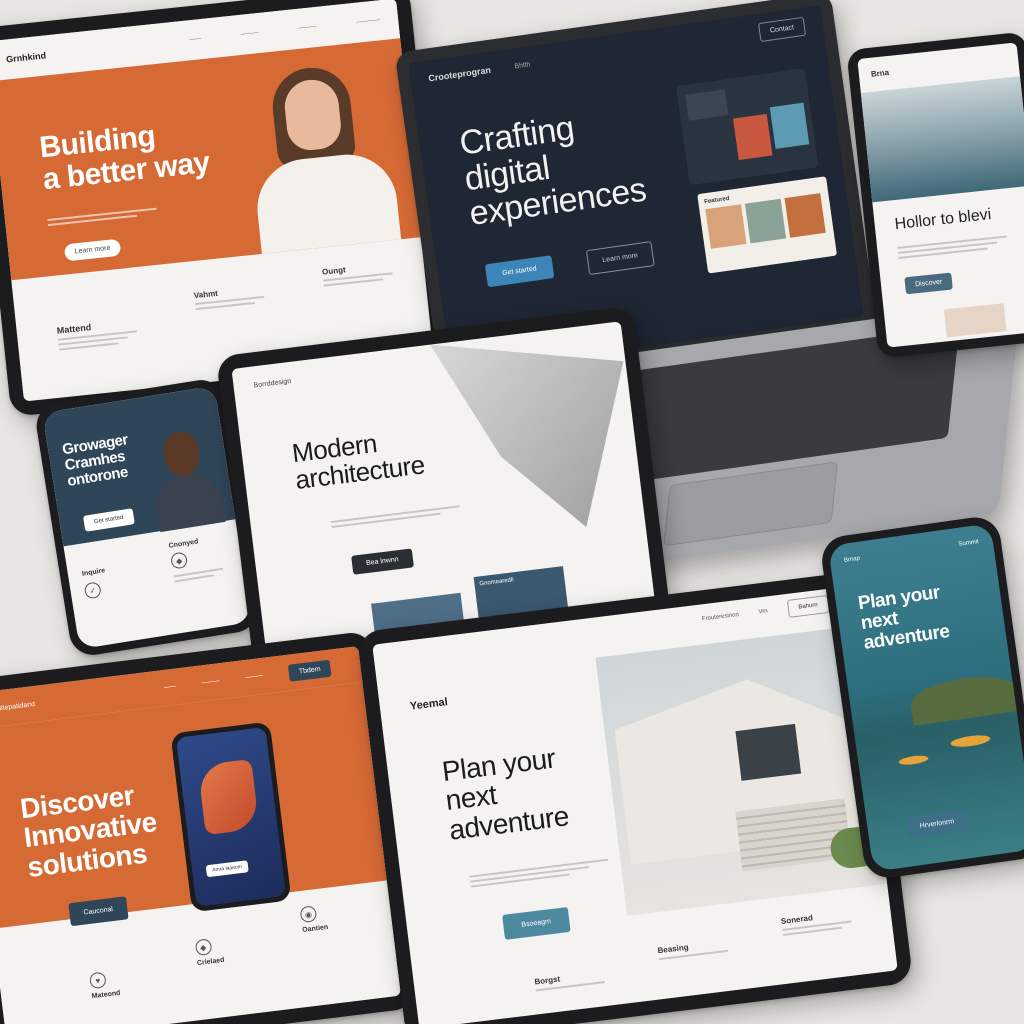 Image resolution: width=1024 pixels, height=1024 pixels. I want to click on hero-section: Building a better way Learn more, so click(211, 159).